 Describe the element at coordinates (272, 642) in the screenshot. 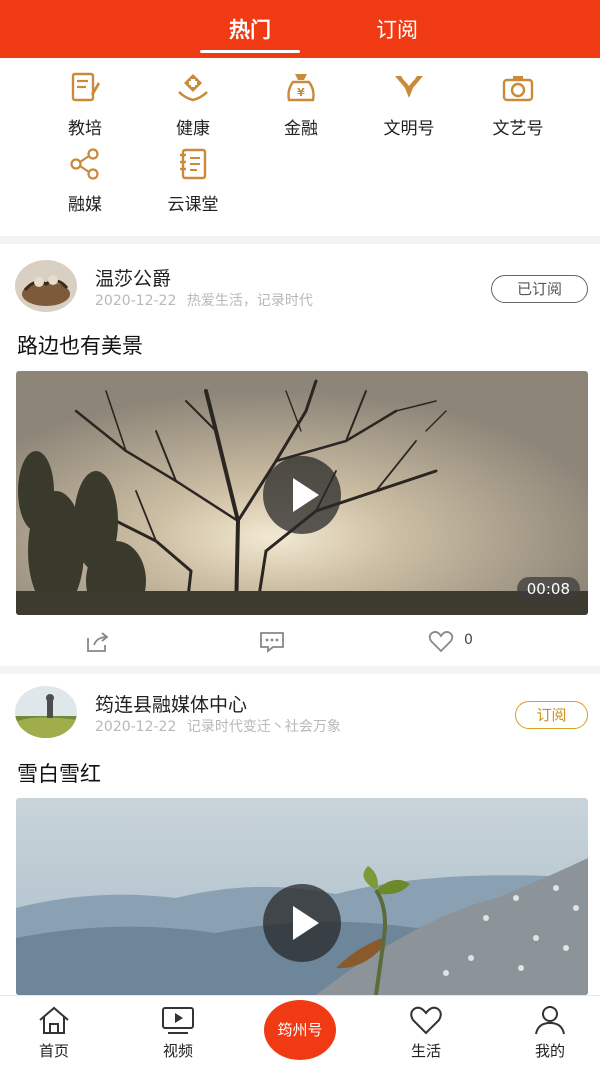

I see `comment-icon` at that location.